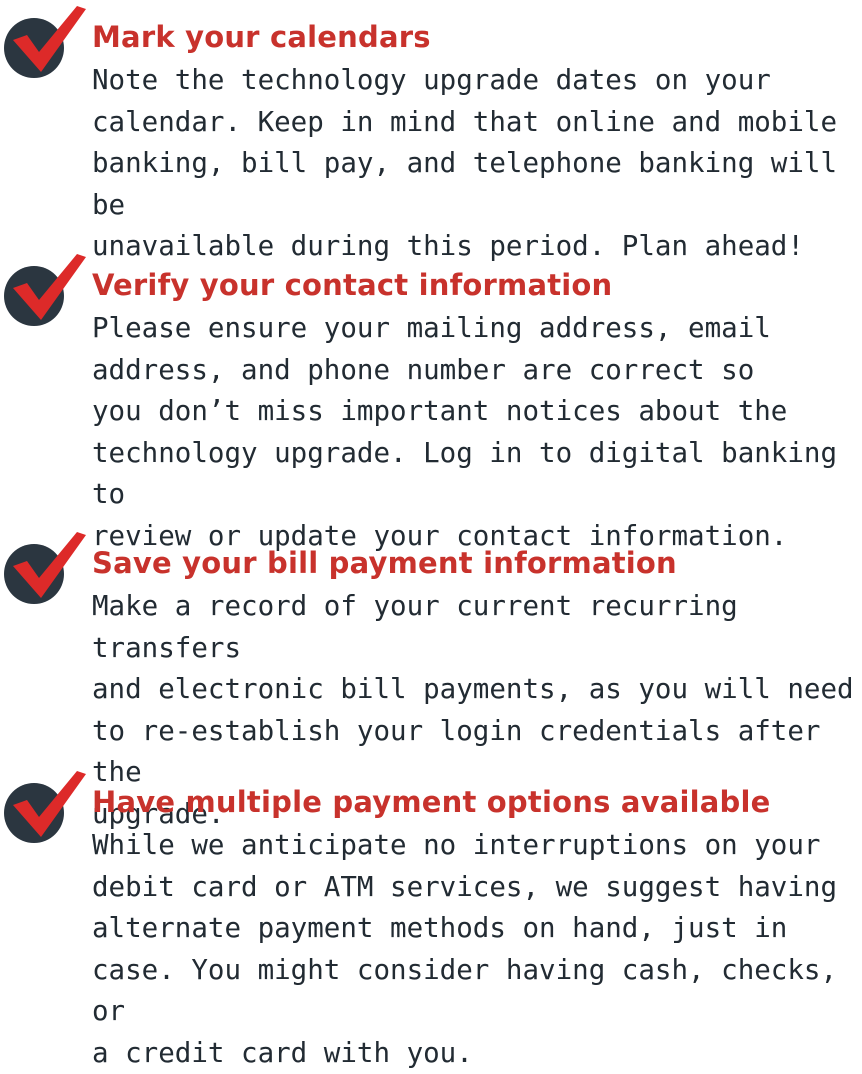  What do you see at coordinates (384, 563) in the screenshot?
I see `item-title: Save your bill payment information` at bounding box center [384, 563].